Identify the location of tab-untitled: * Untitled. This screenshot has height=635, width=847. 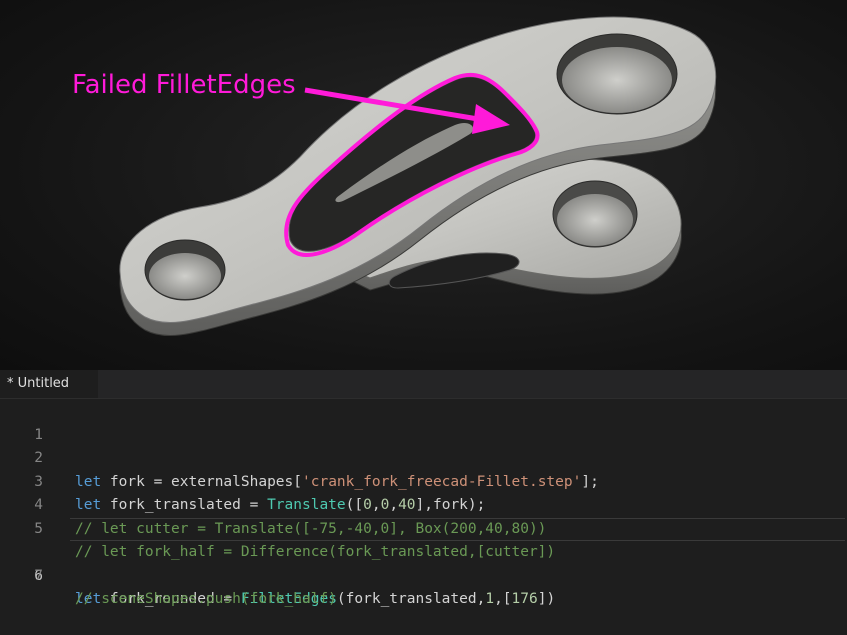
(49, 384).